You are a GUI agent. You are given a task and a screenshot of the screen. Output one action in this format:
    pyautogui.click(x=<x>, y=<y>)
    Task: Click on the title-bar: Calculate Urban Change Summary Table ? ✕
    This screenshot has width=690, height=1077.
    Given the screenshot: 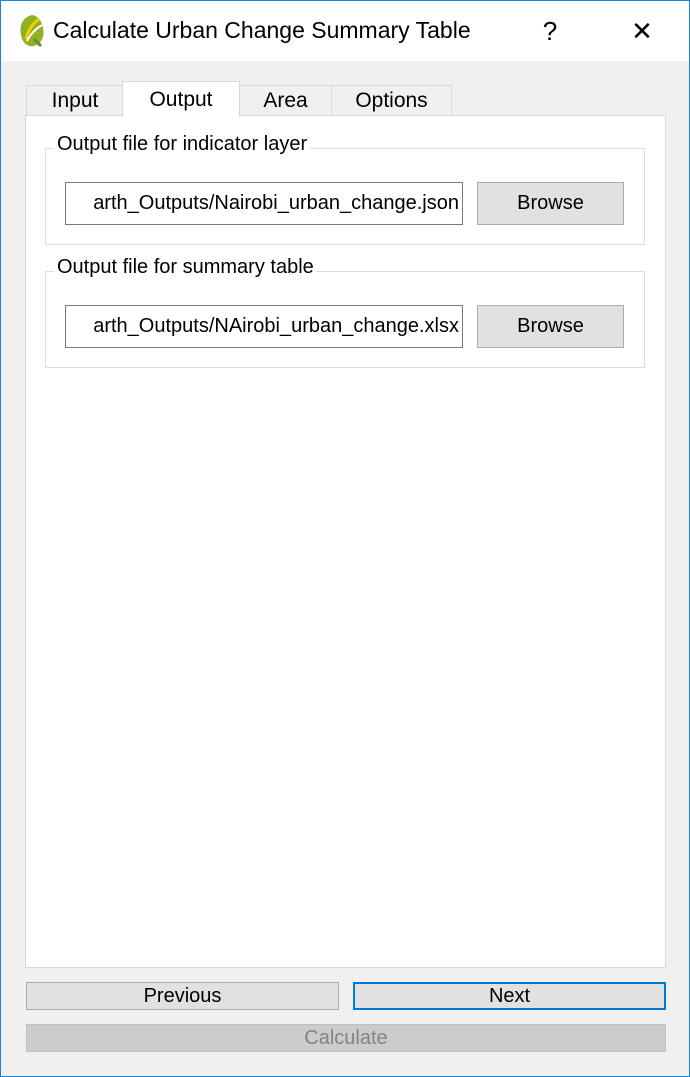 What is the action you would take?
    pyautogui.click(x=345, y=31)
    